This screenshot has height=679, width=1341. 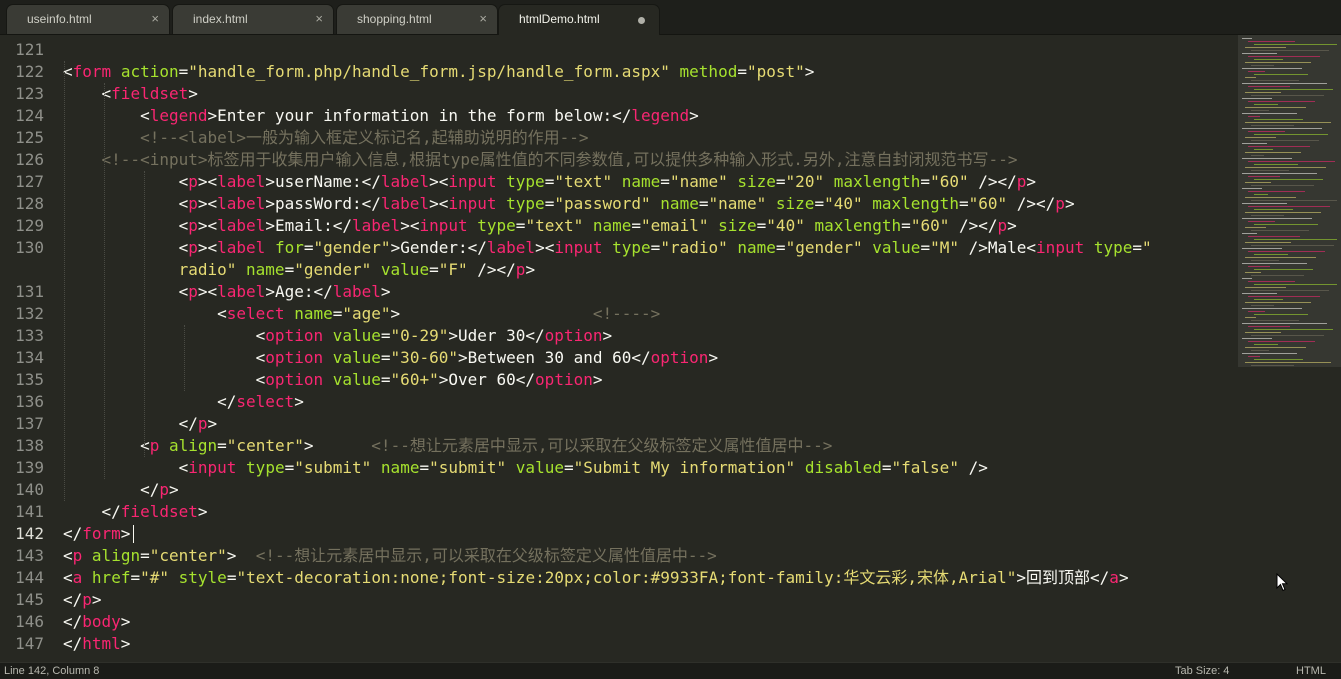 What do you see at coordinates (417, 19) in the screenshot?
I see `tab-shopping: shopping.html ×` at bounding box center [417, 19].